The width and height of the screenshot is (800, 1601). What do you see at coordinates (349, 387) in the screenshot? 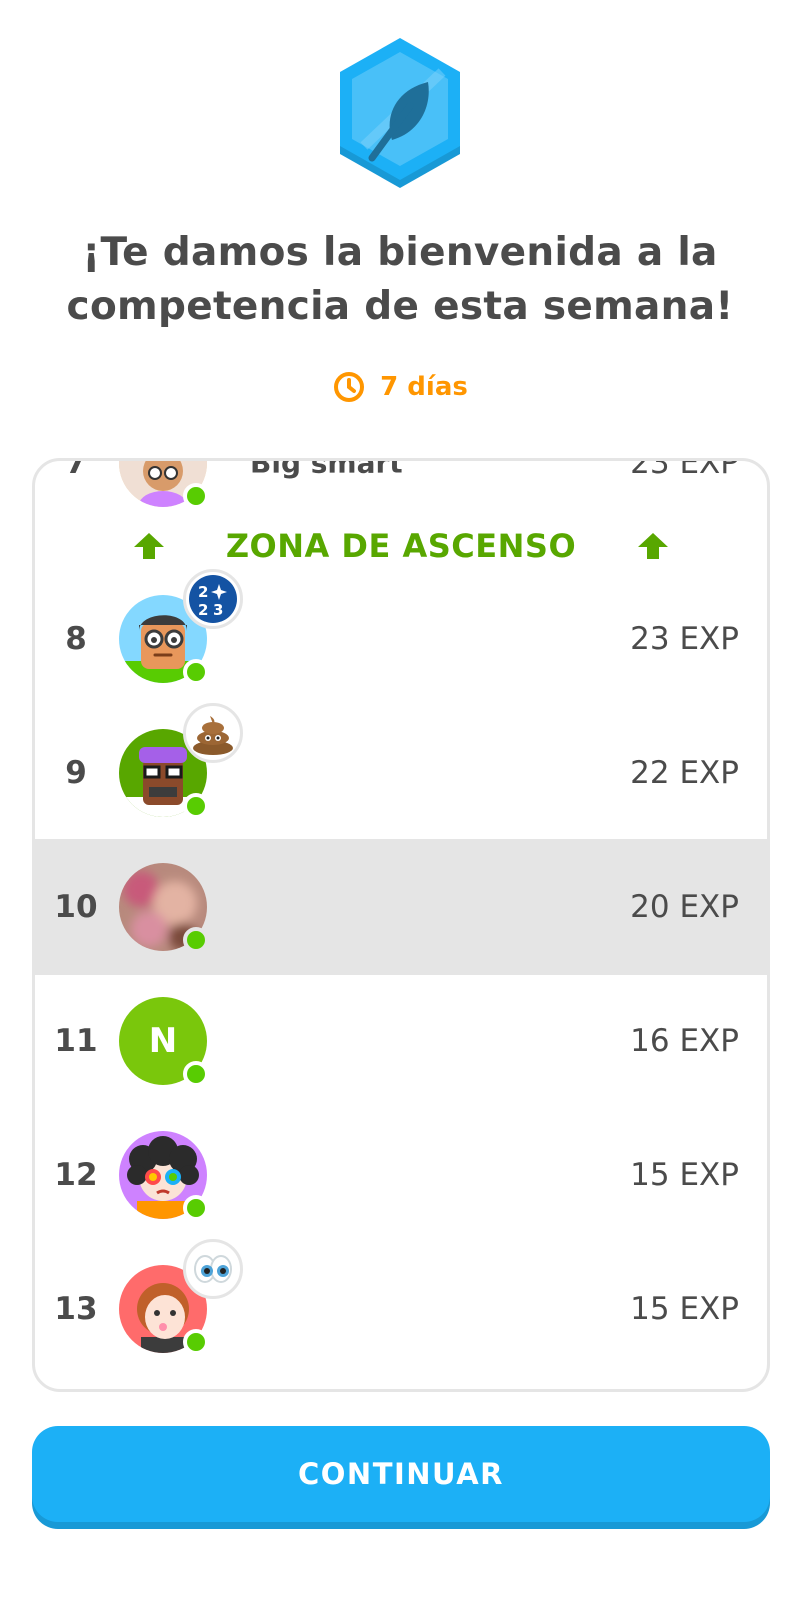
I see `clock-icon` at bounding box center [349, 387].